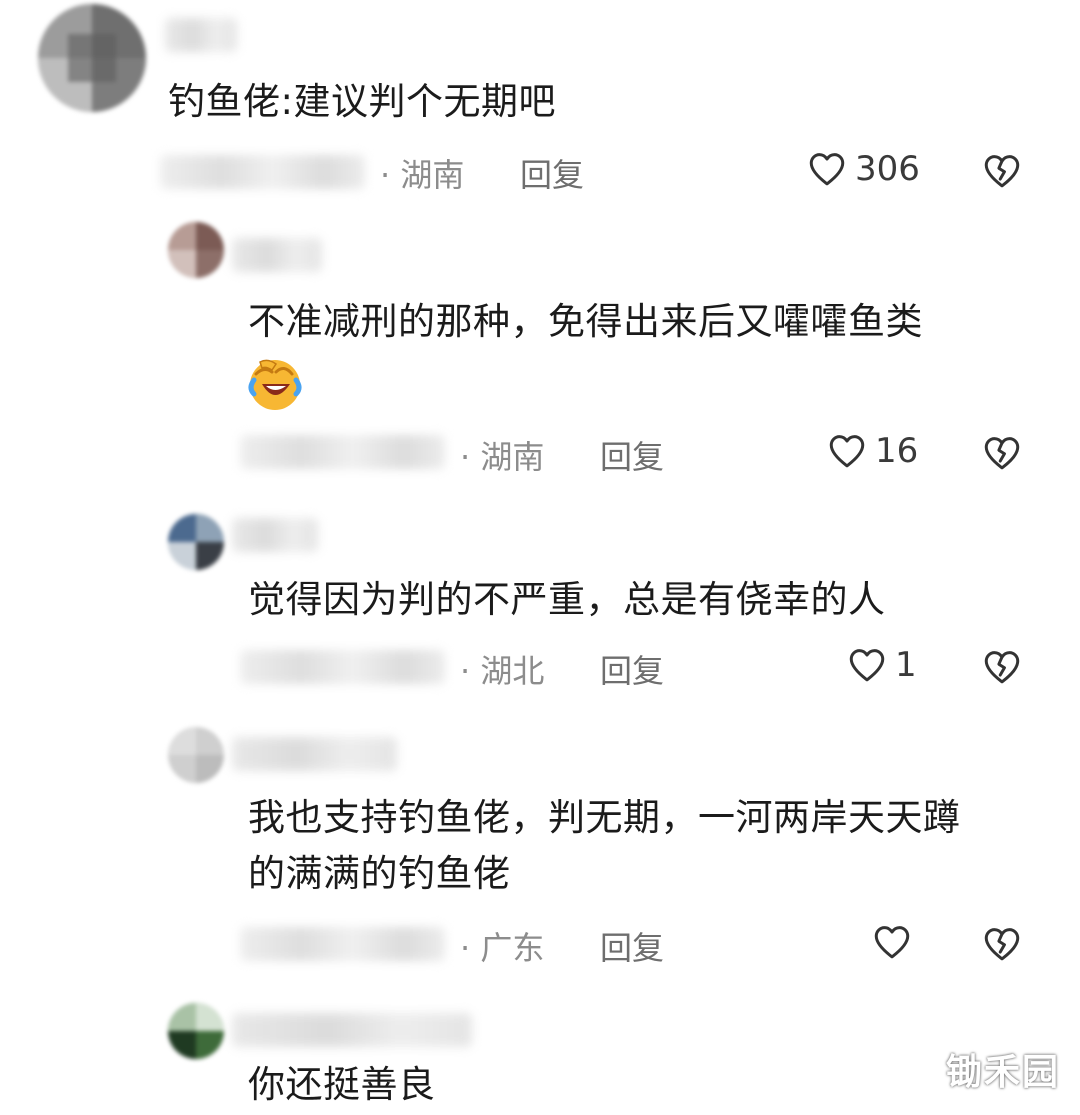 Image resolution: width=1080 pixels, height=1115 pixels. I want to click on comment-text: 我也支持钓鱼佬，判无期，一河两岸天天蹲 的满满的钓鱼佬, so click(648, 846).